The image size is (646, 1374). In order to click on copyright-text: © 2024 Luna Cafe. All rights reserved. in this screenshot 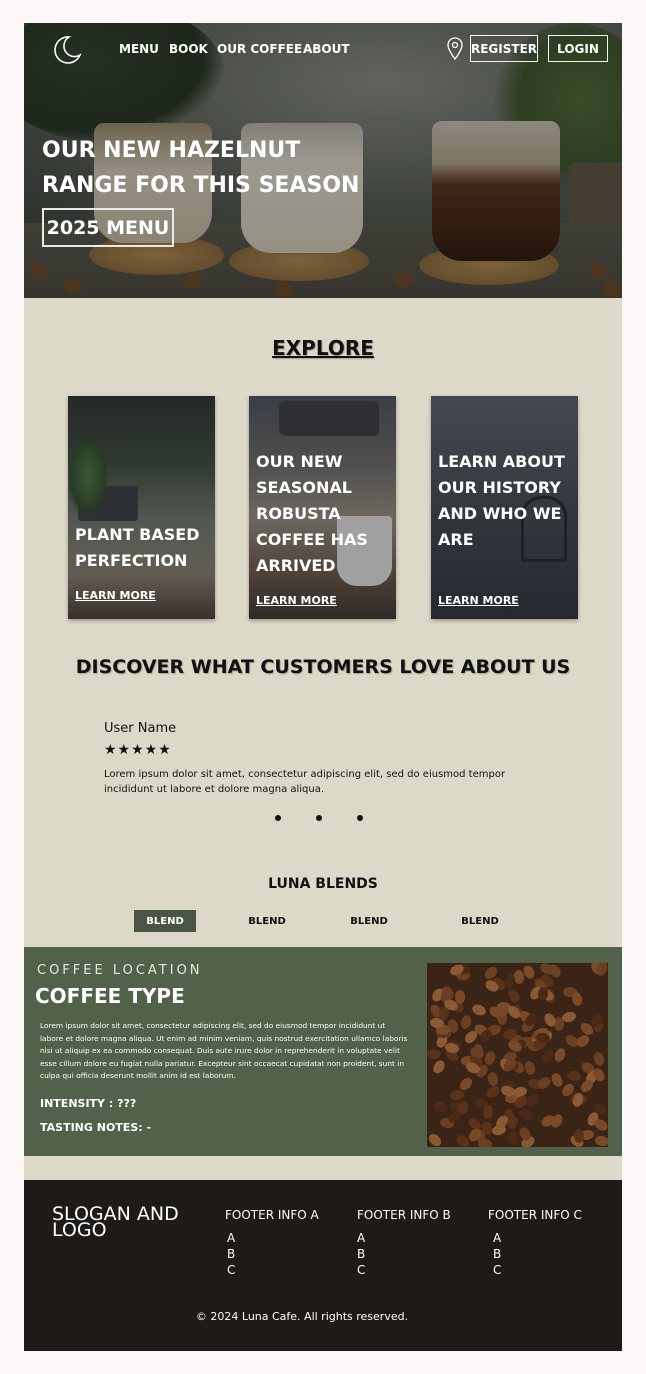, I will do `click(302, 1316)`.